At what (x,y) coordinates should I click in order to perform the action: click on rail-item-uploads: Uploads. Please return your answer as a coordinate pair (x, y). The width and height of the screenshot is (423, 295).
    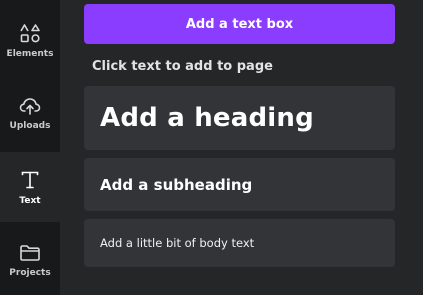
    Looking at the image, I should click on (30, 113).